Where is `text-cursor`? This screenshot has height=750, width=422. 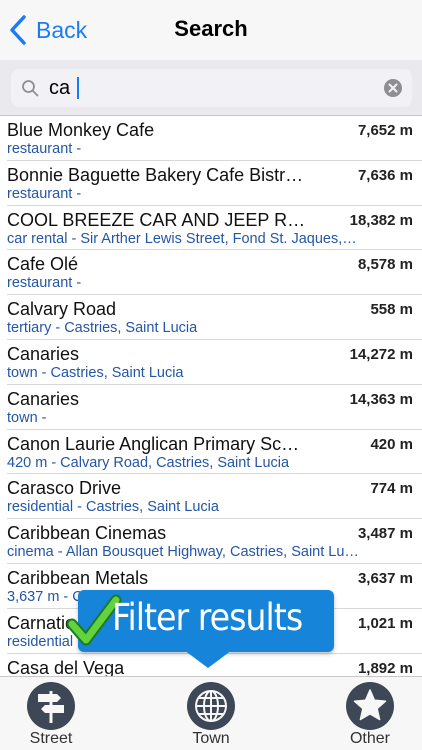 text-cursor is located at coordinates (78, 88).